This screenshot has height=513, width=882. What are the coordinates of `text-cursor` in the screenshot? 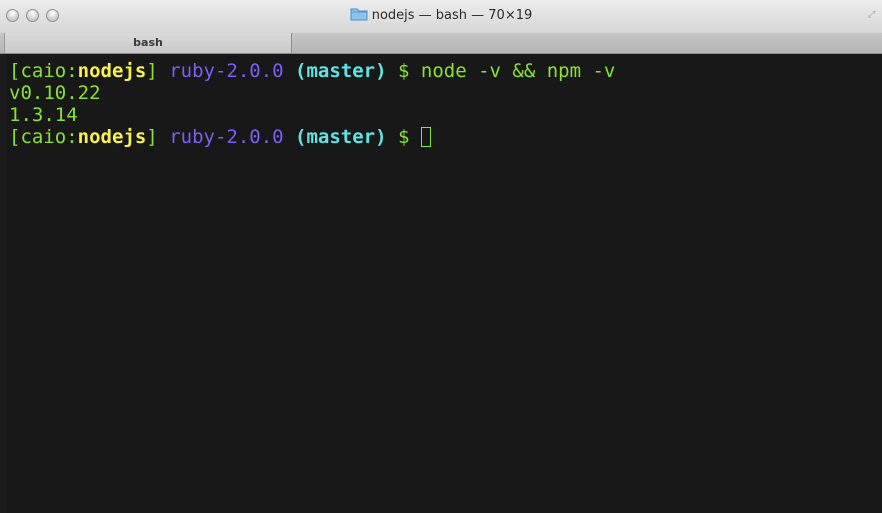 It's located at (425, 137).